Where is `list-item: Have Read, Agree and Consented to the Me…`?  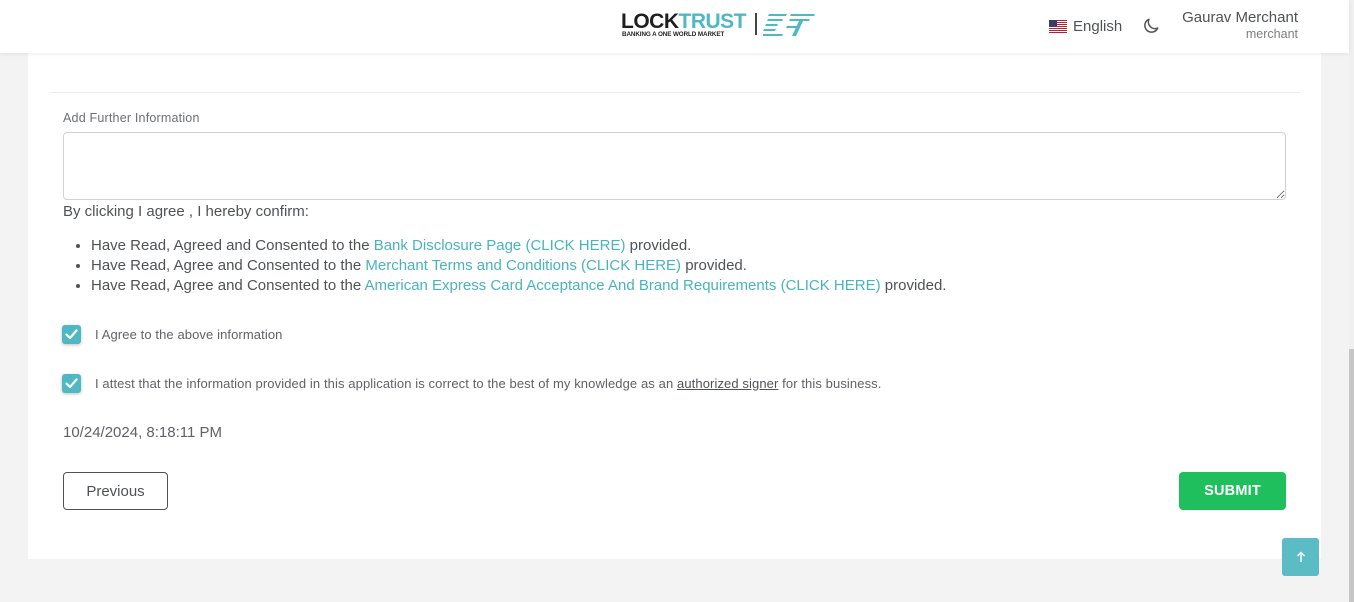 list-item: Have Read, Agree and Consented to the Me… is located at coordinates (518, 266).